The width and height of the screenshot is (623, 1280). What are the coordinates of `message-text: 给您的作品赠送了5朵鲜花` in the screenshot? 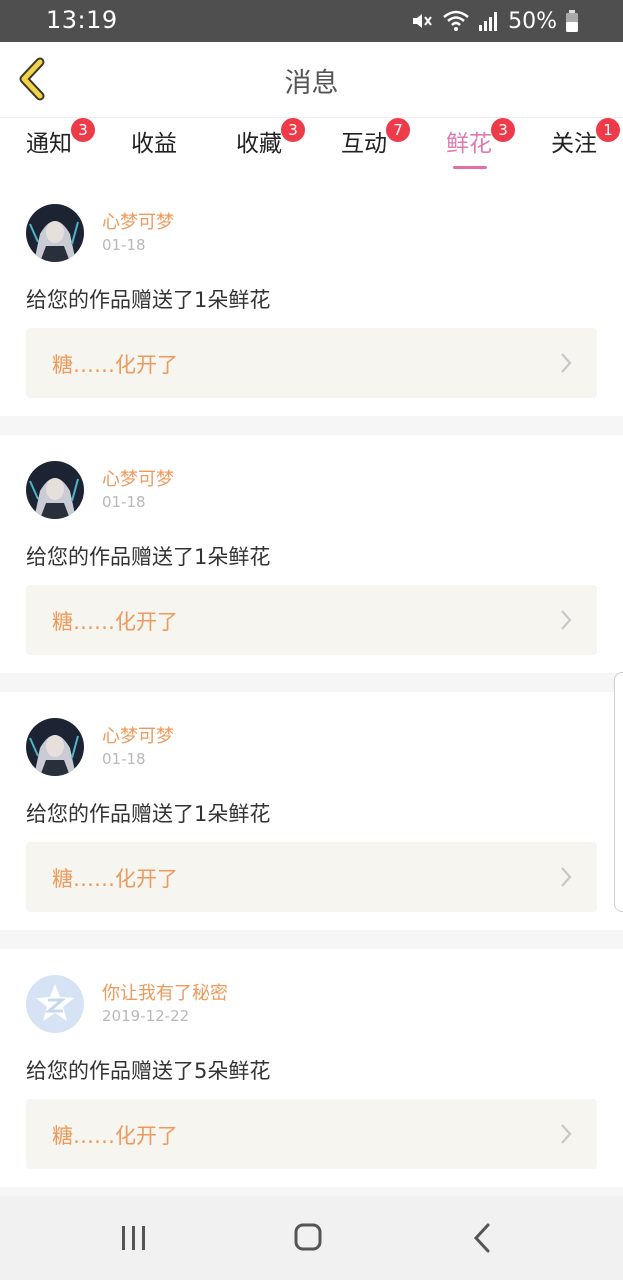 It's located at (148, 1071).